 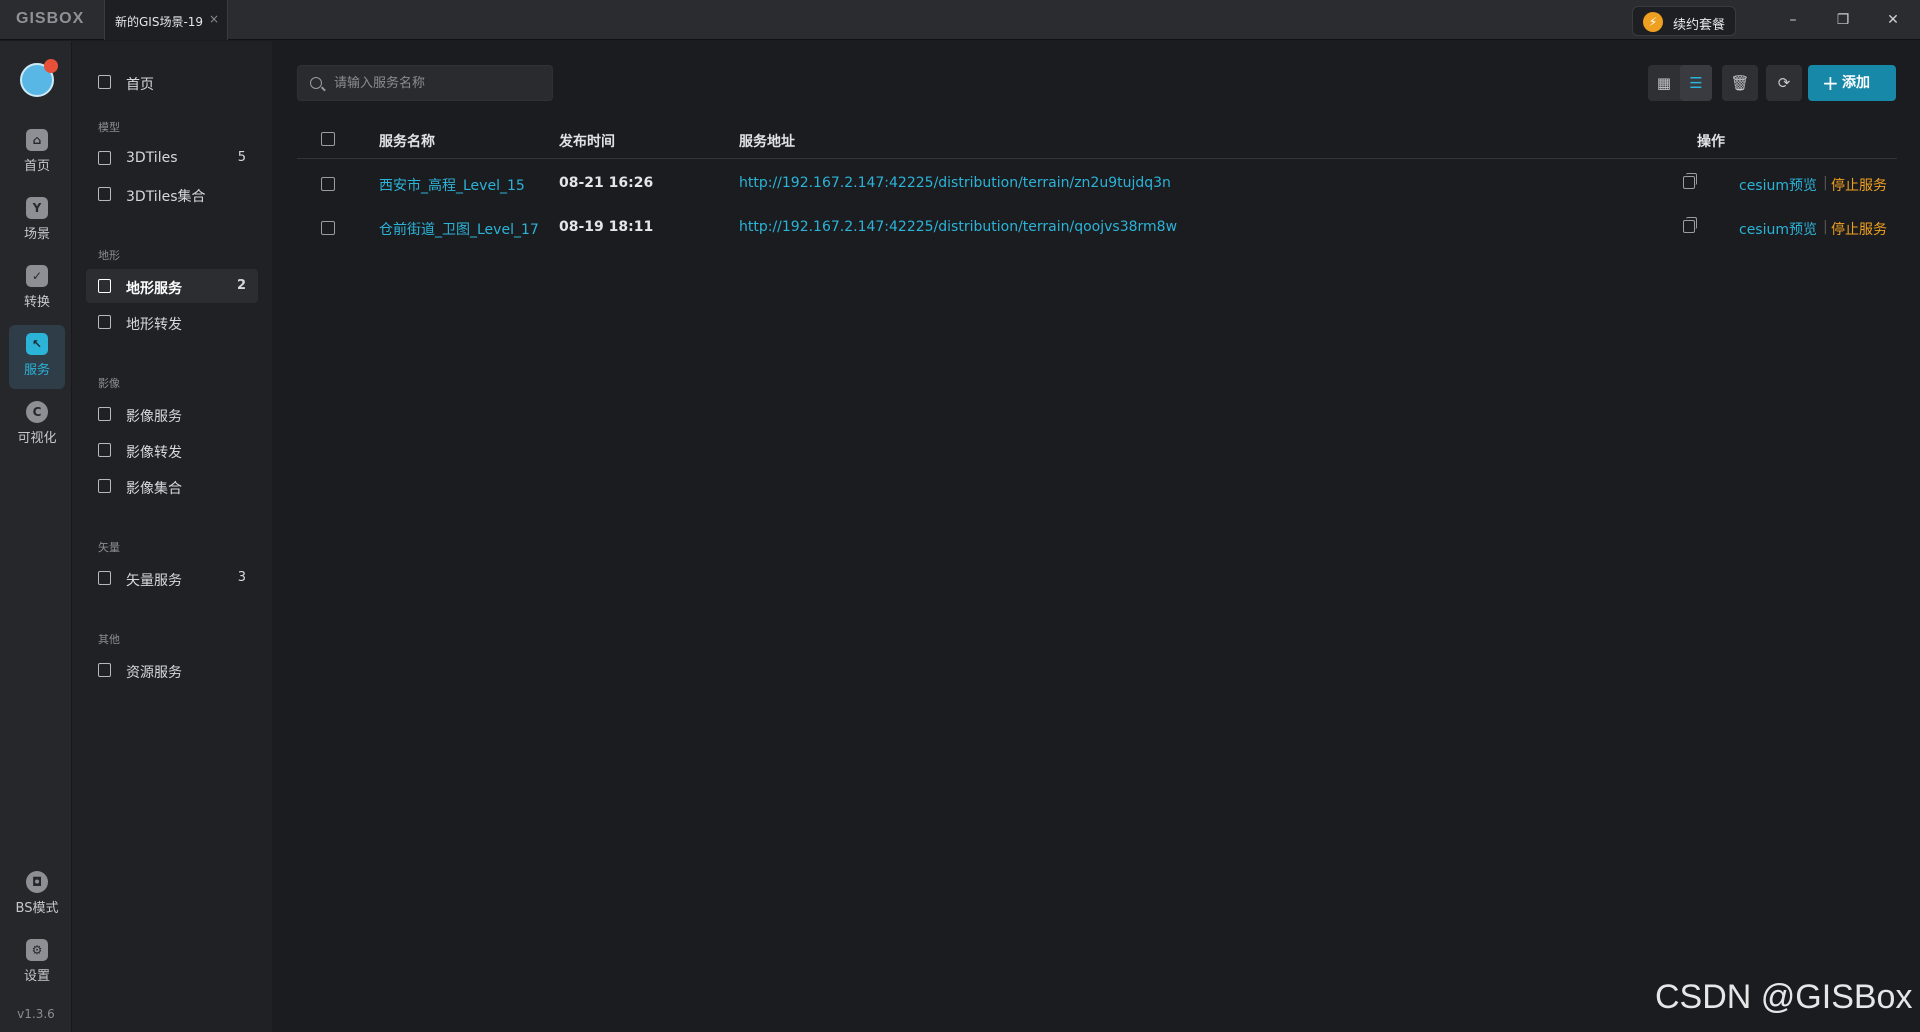 What do you see at coordinates (37, 289) in the screenshot?
I see `rail-item-convert: ✓ 转换` at bounding box center [37, 289].